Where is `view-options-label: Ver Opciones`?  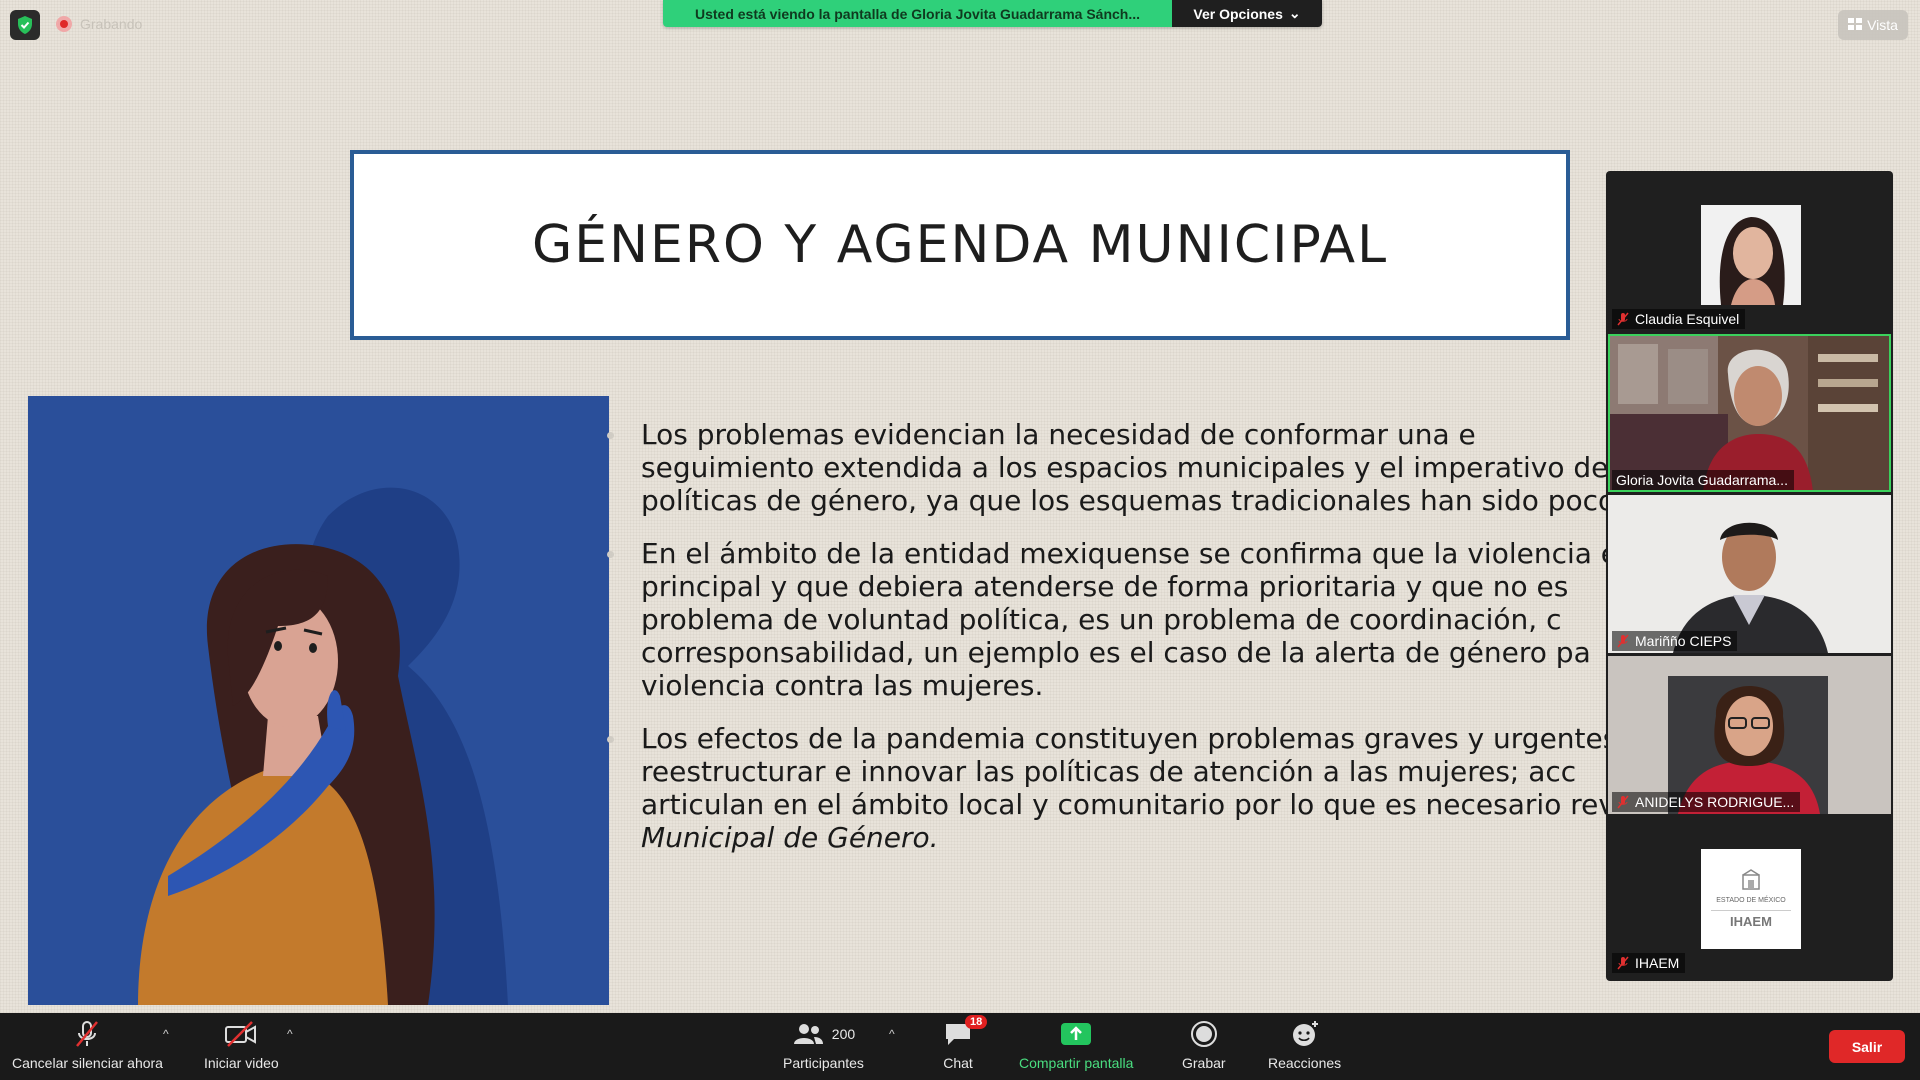
view-options-label: Ver Opciones is located at coordinates (1238, 13).